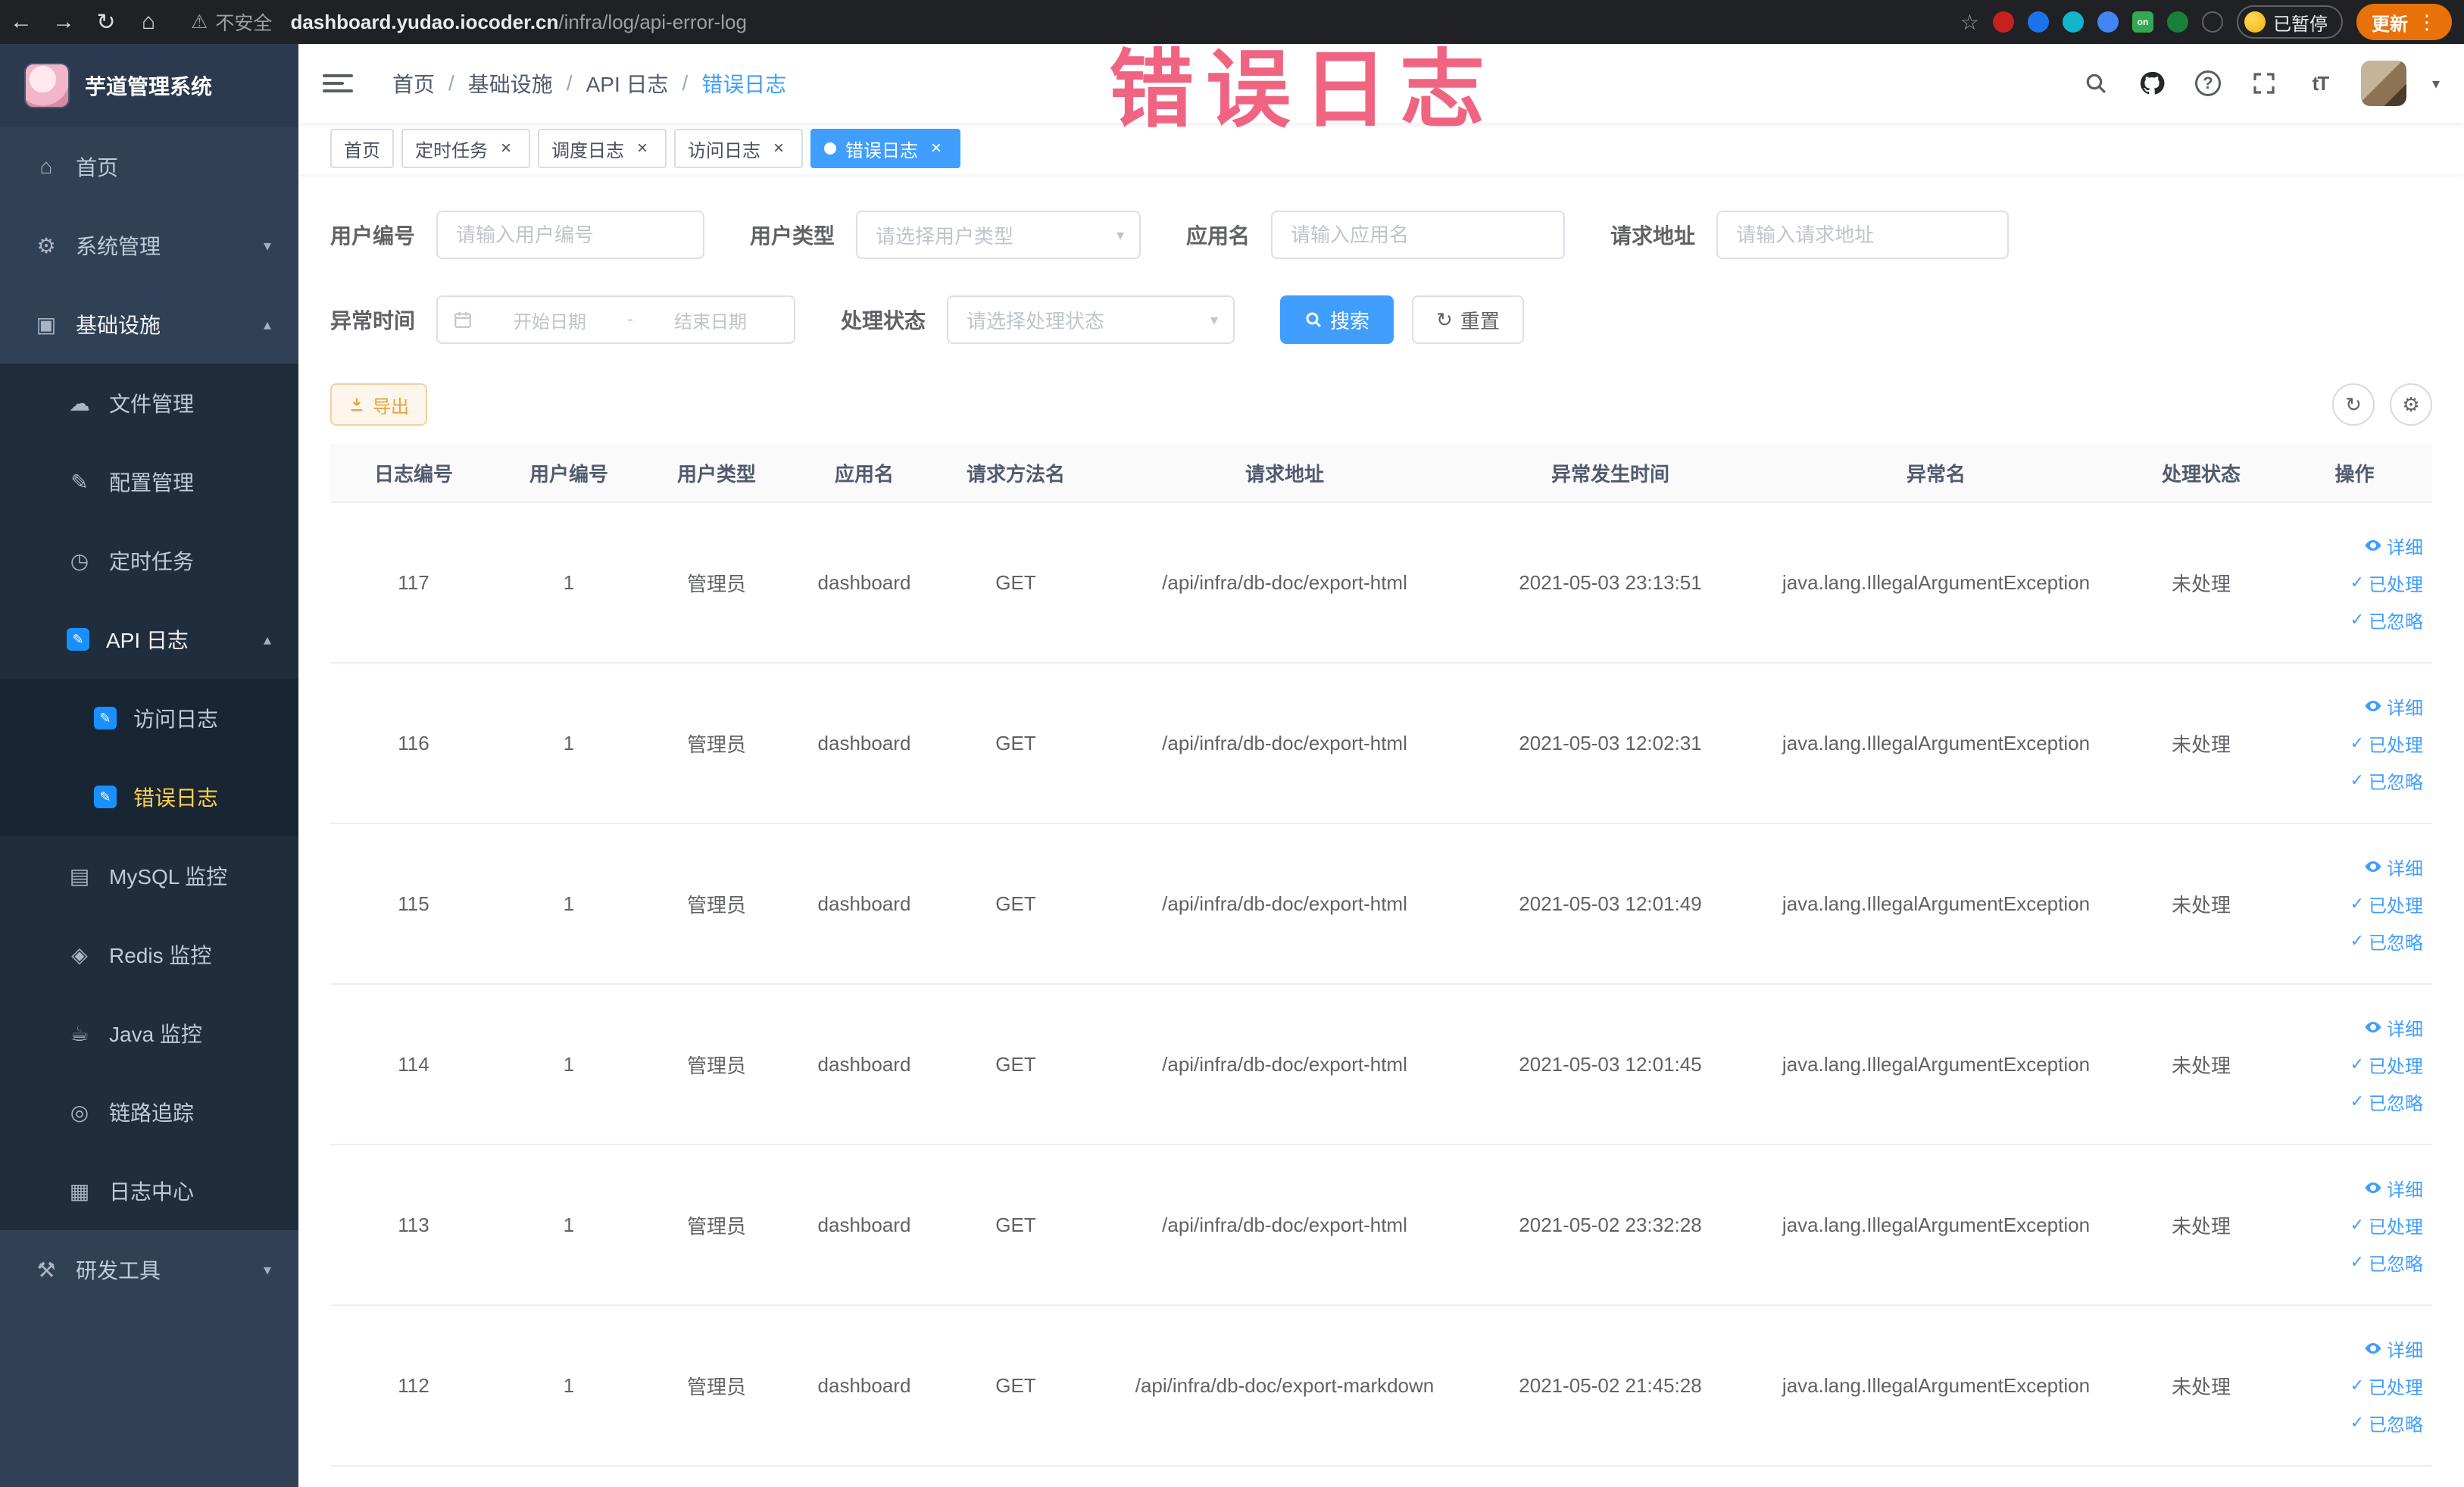  I want to click on sidebar-item-scheduled-jobs: ◷ 定时任务, so click(149, 560).